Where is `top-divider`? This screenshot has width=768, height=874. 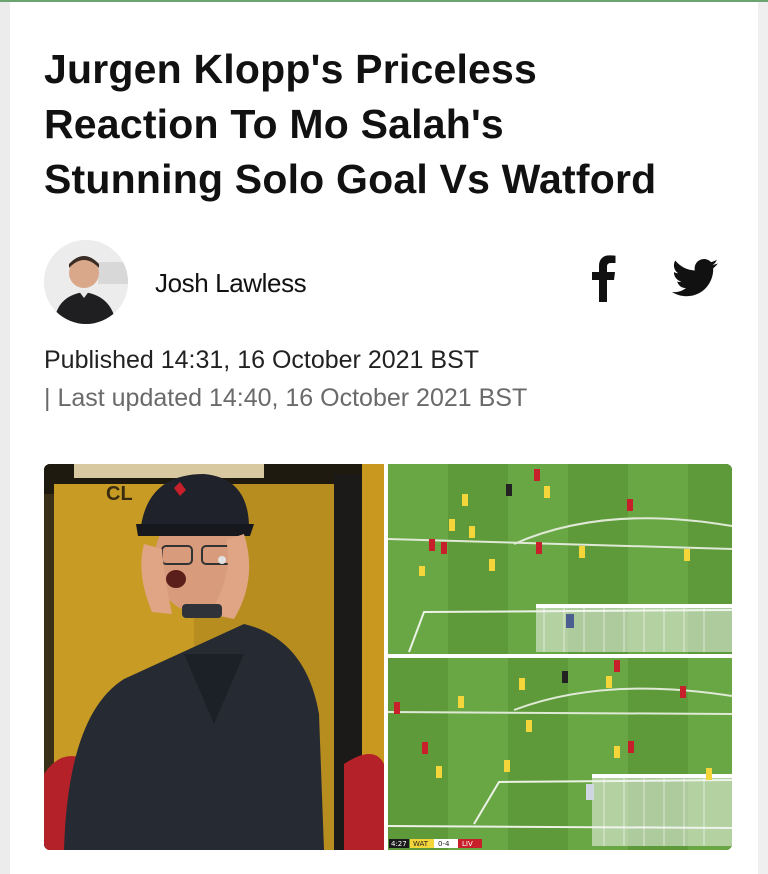
top-divider is located at coordinates (384, 1).